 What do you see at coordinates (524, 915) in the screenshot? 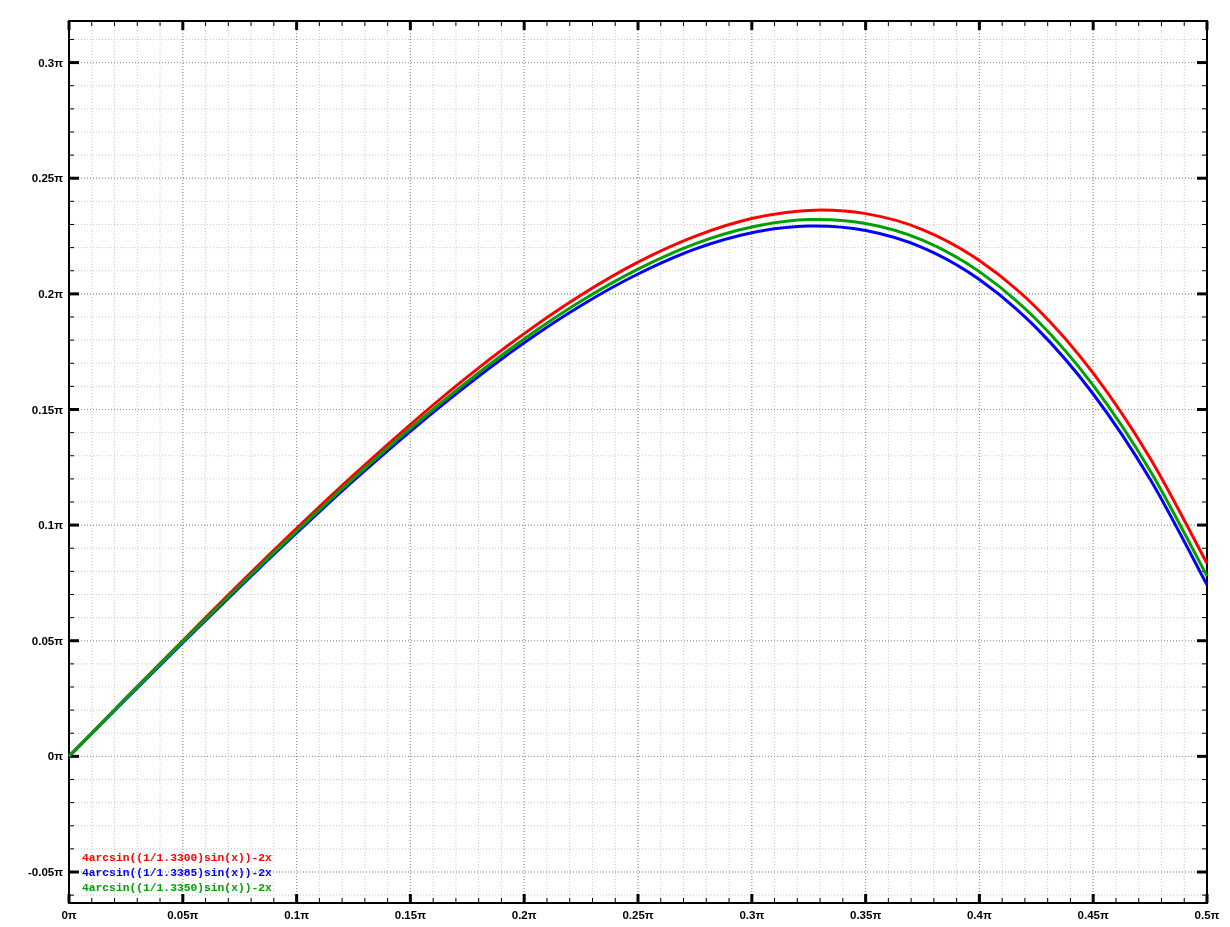
I see `x-tick-label: 0.2π` at bounding box center [524, 915].